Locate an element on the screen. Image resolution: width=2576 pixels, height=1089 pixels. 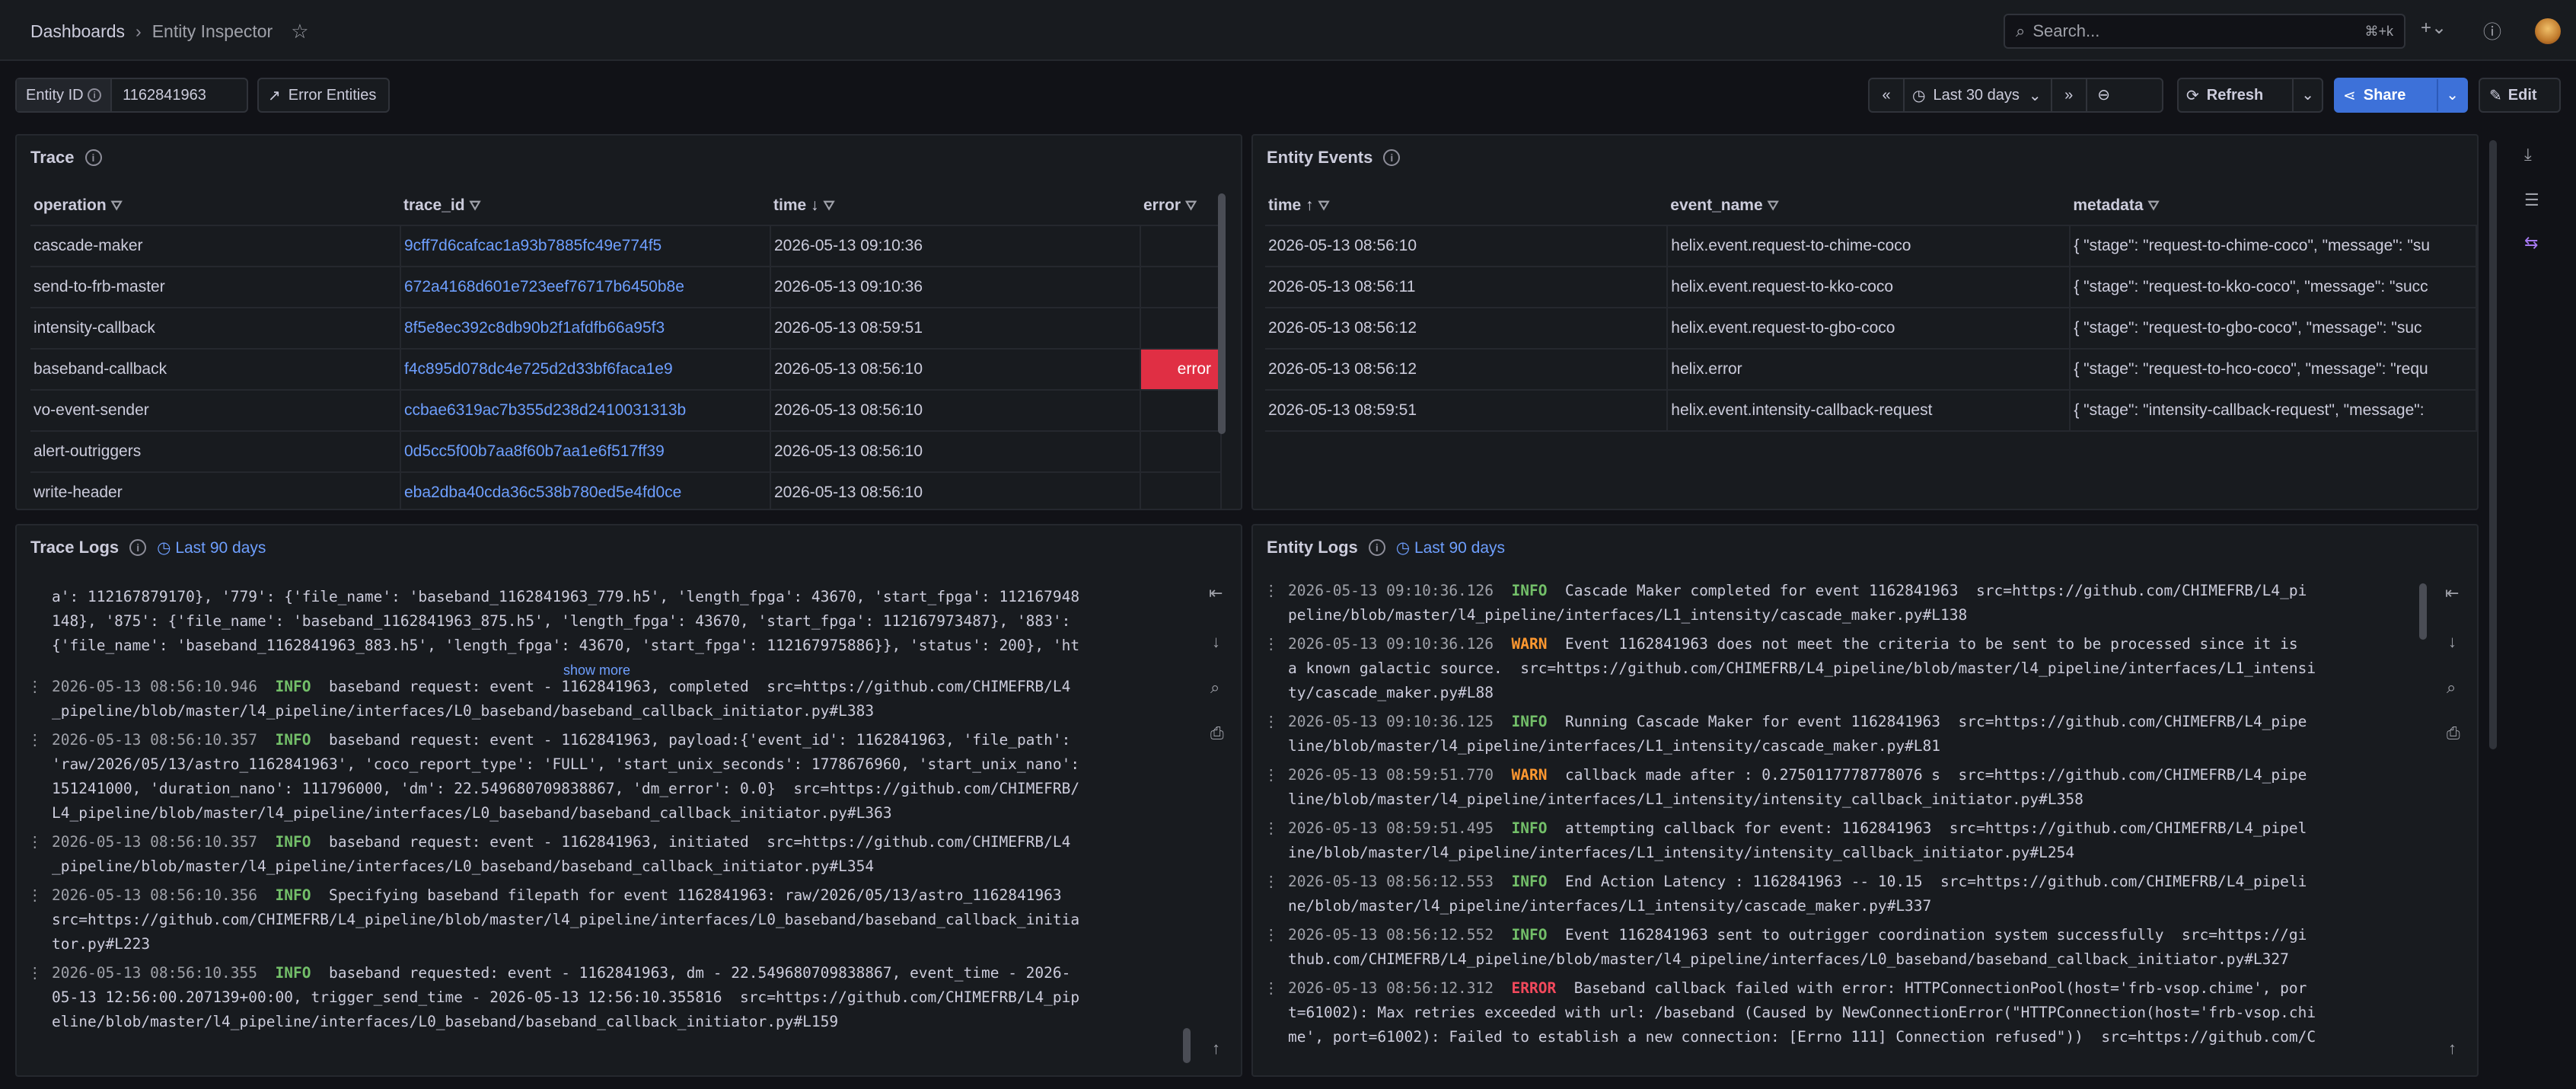
refresh-interval-chevron-icon: ⌄ is located at coordinates (2307, 95).